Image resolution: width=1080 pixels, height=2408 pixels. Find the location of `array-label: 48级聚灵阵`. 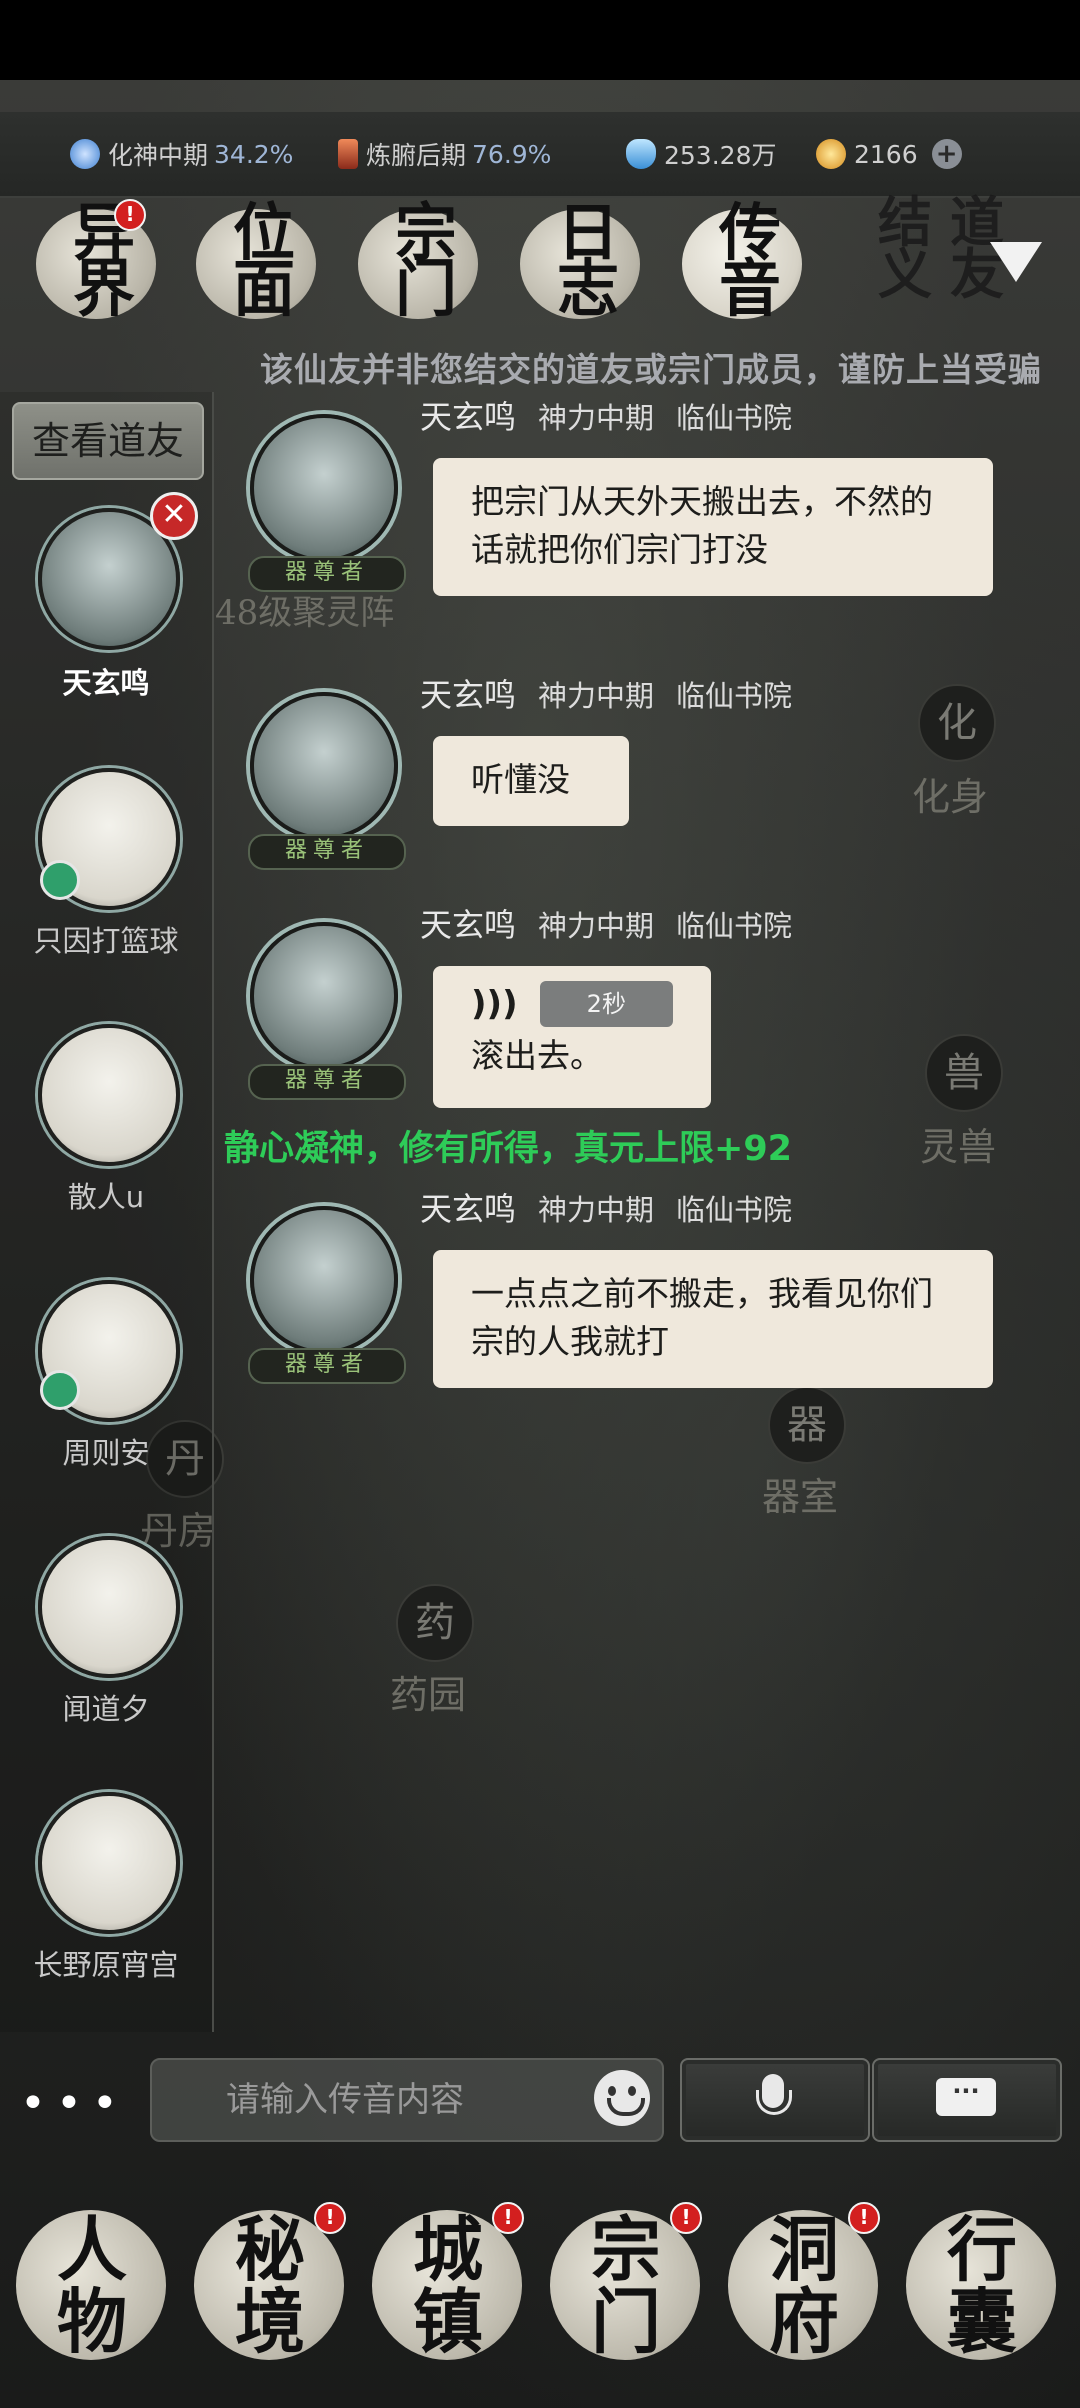

array-label: 48级聚灵阵 is located at coordinates (305, 613).